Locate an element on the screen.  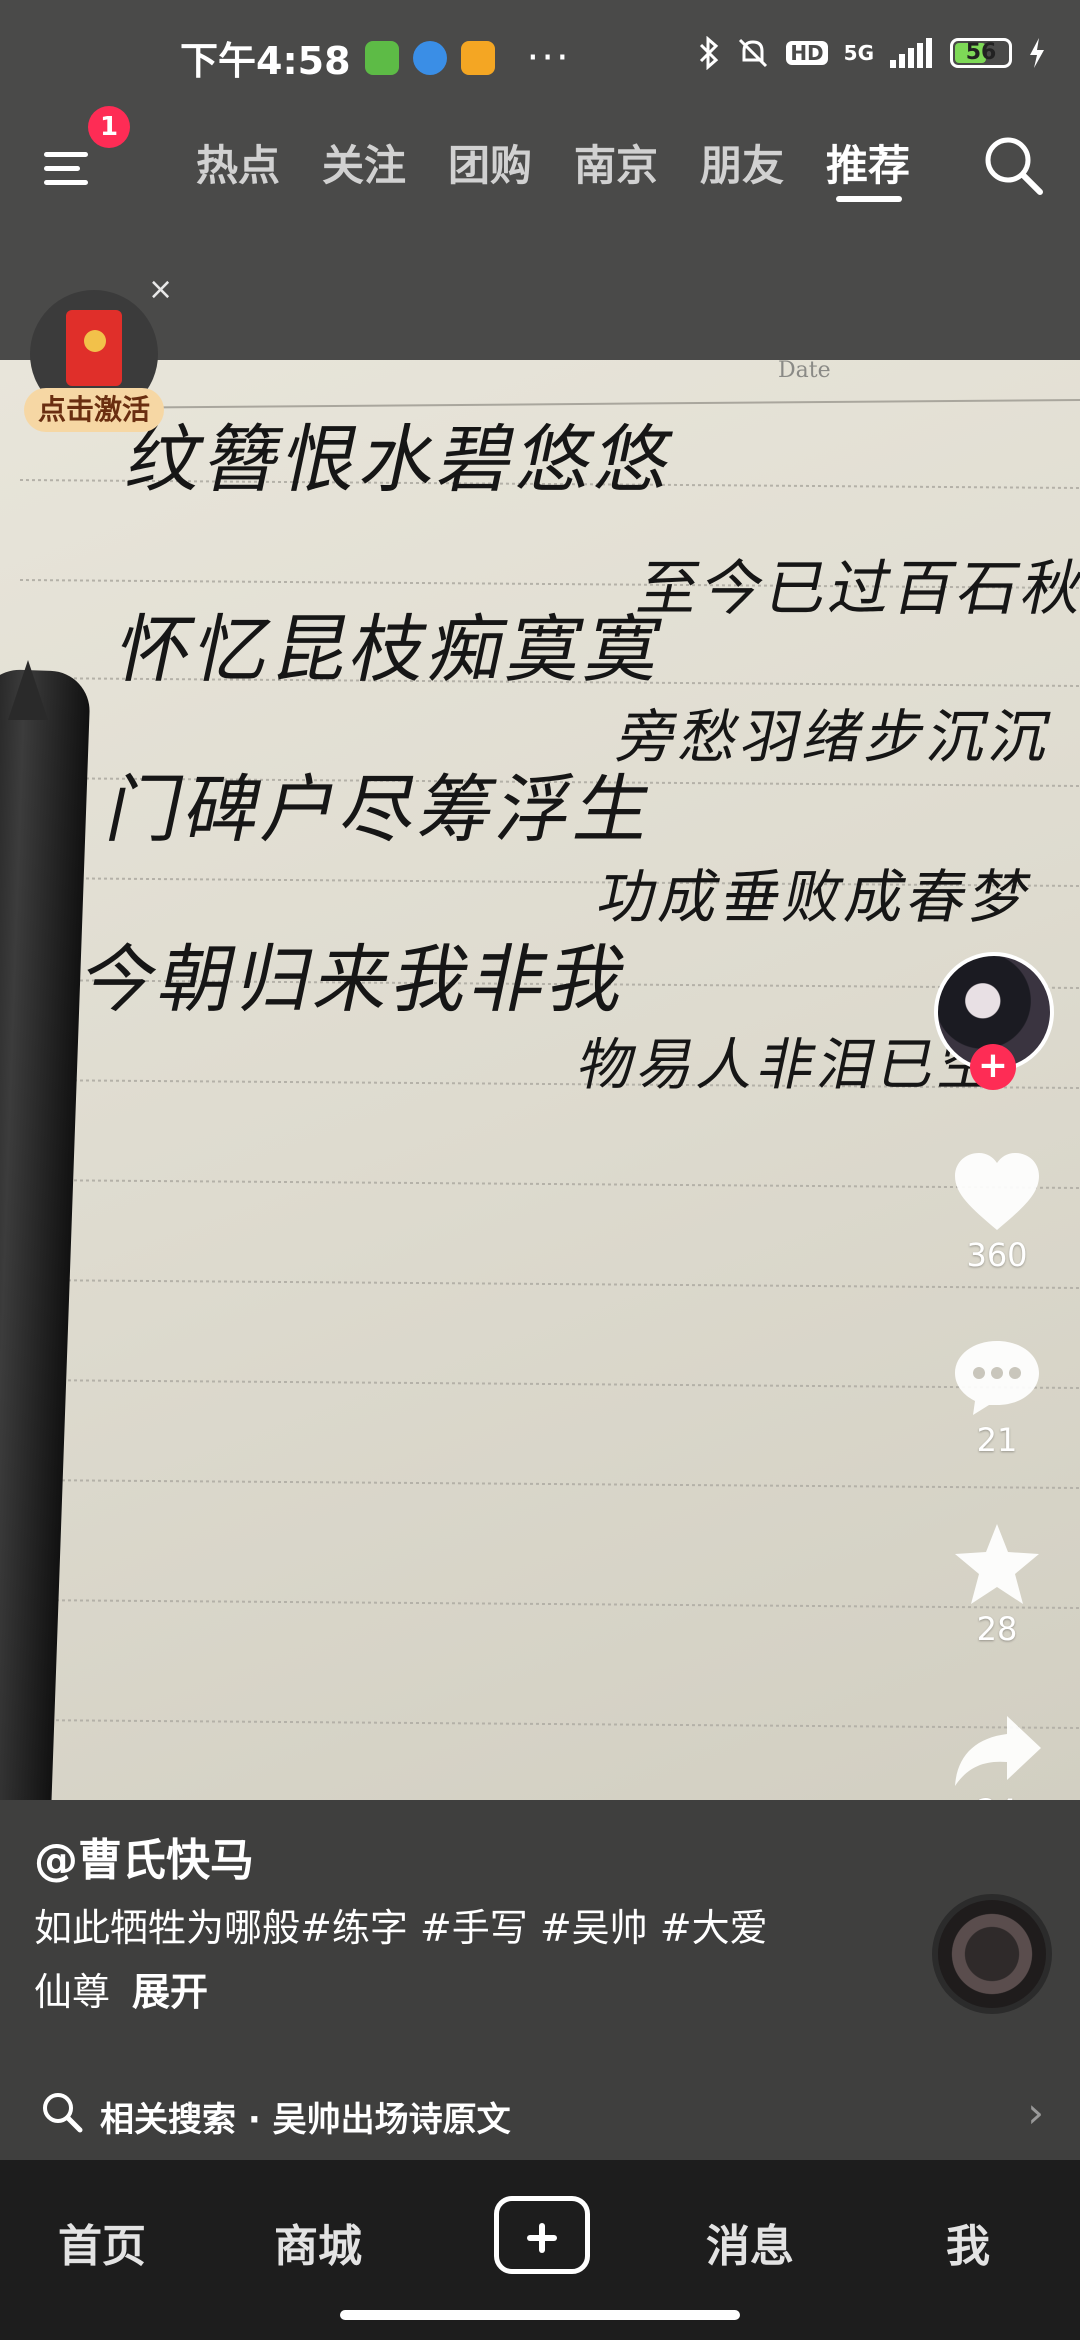
signal-icon is located at coordinates (911, 53).